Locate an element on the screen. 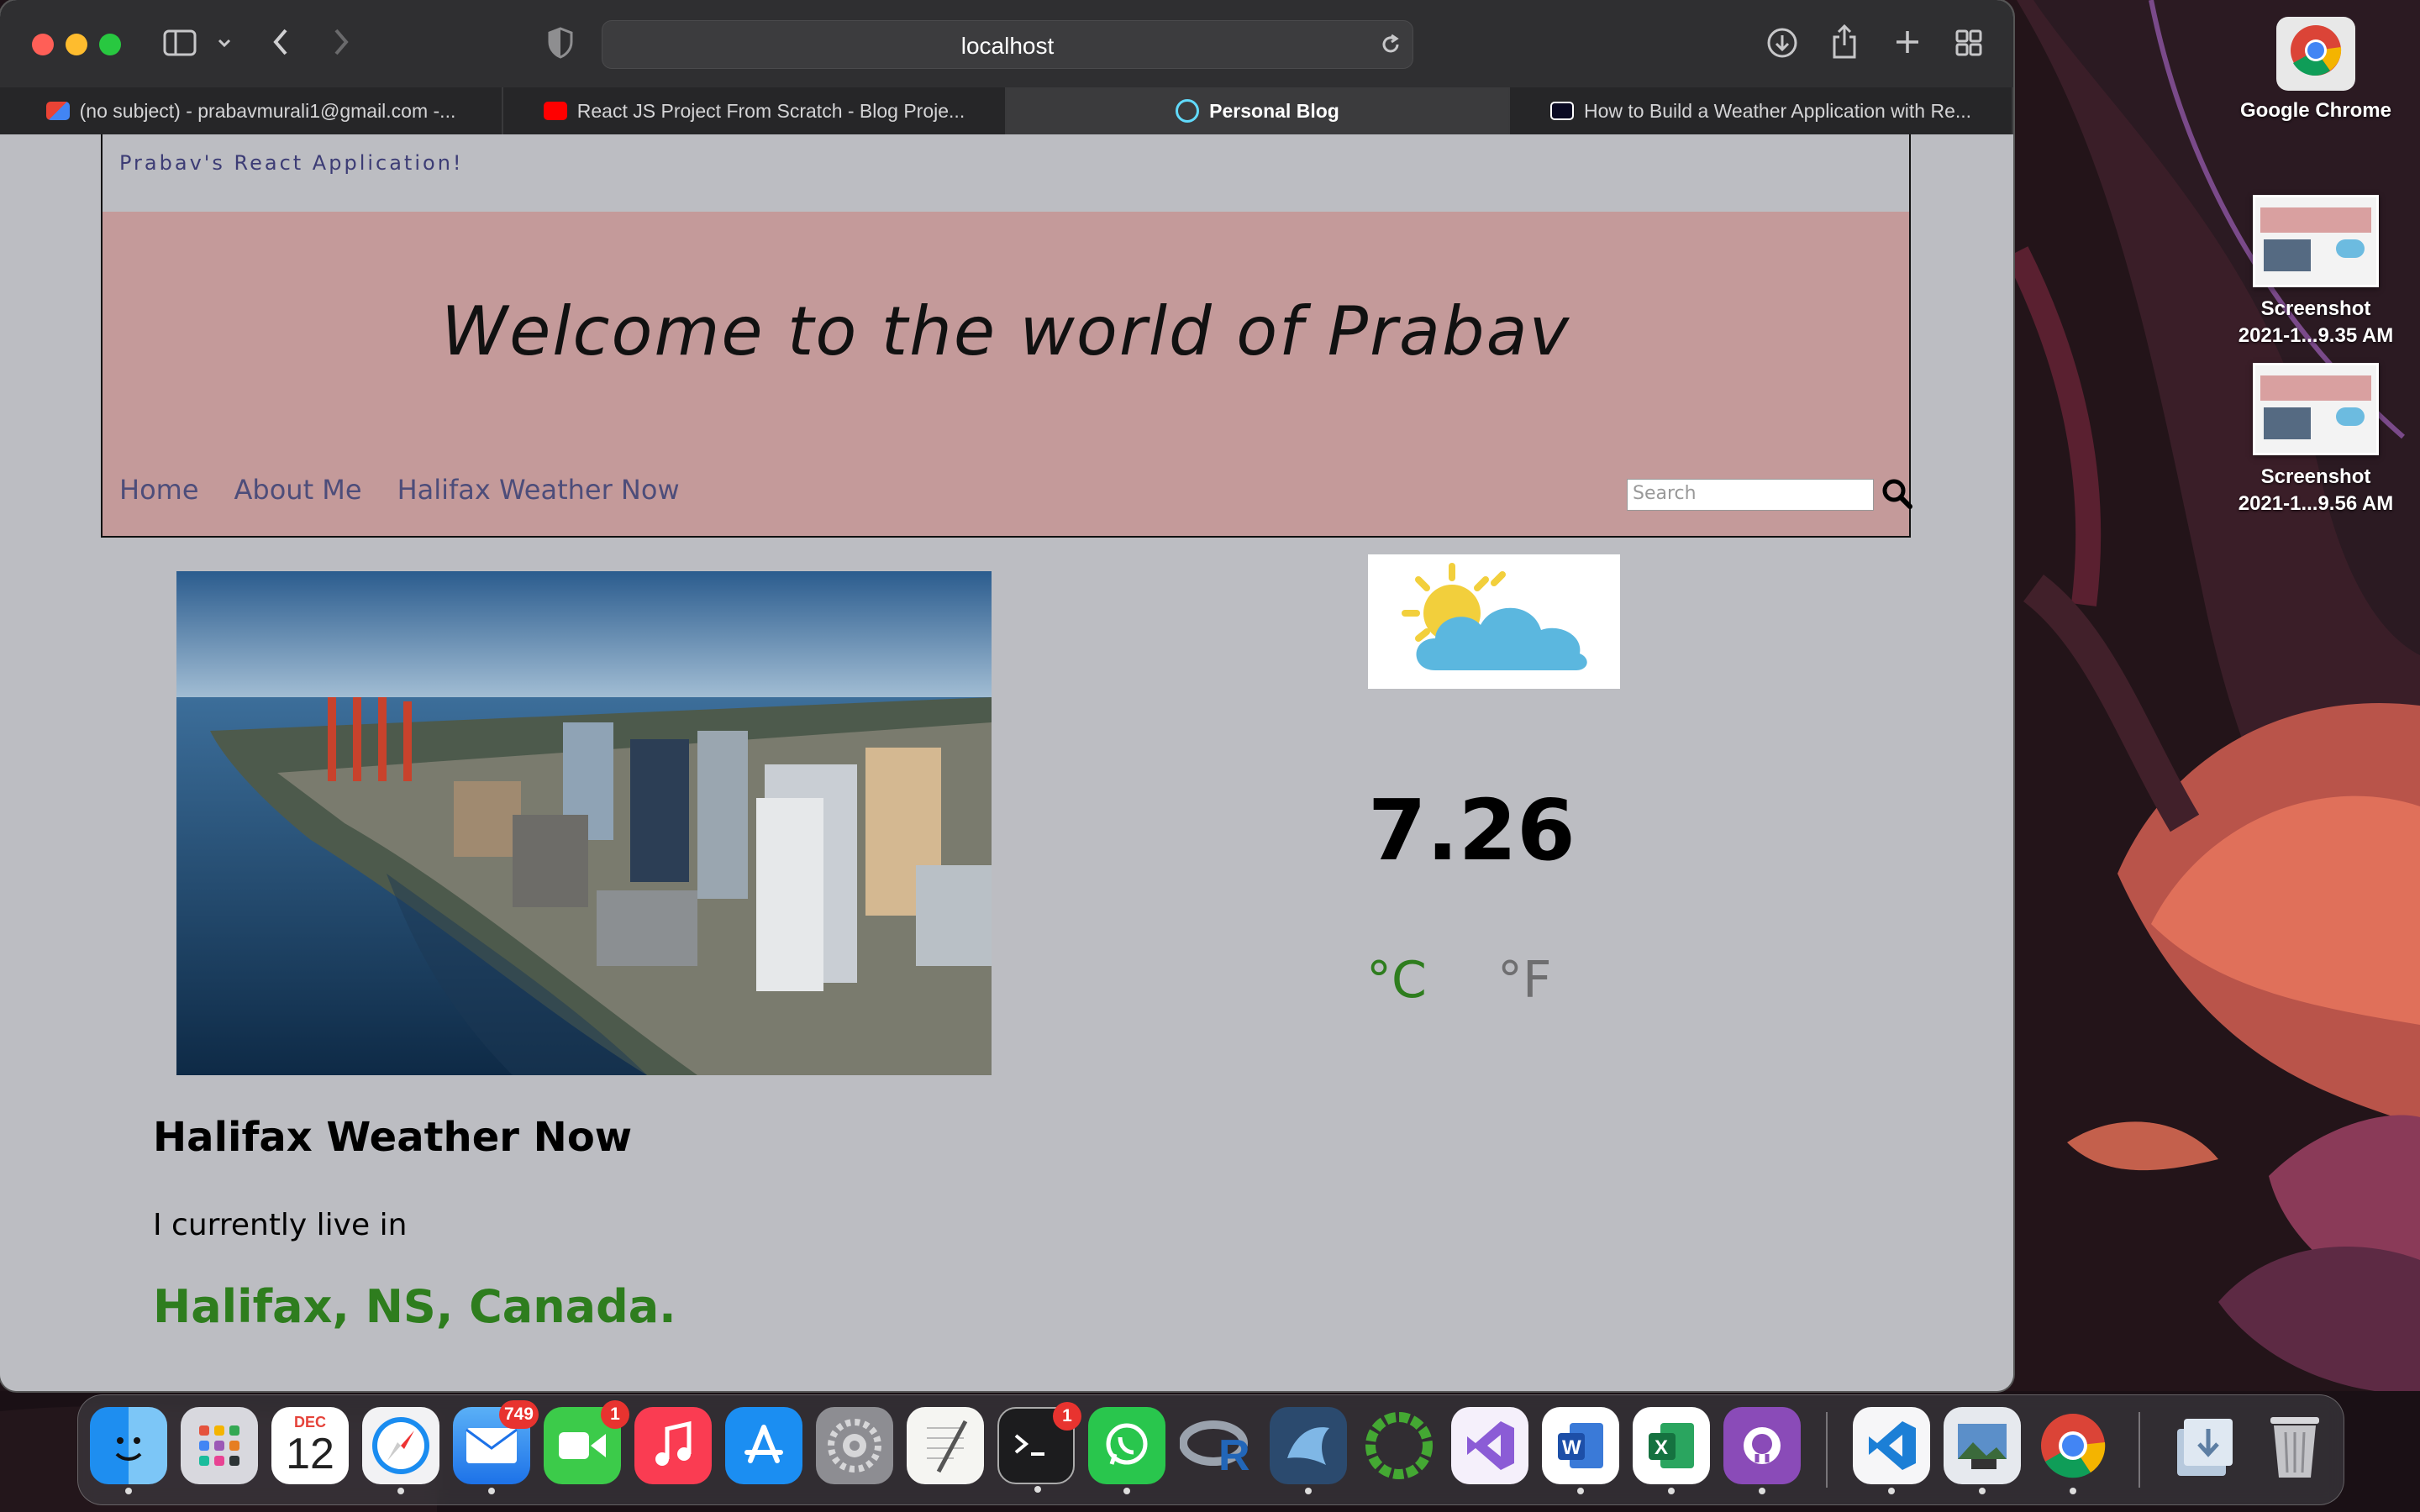  hero-title: Welcome to the world of Prabav is located at coordinates (1005, 331).